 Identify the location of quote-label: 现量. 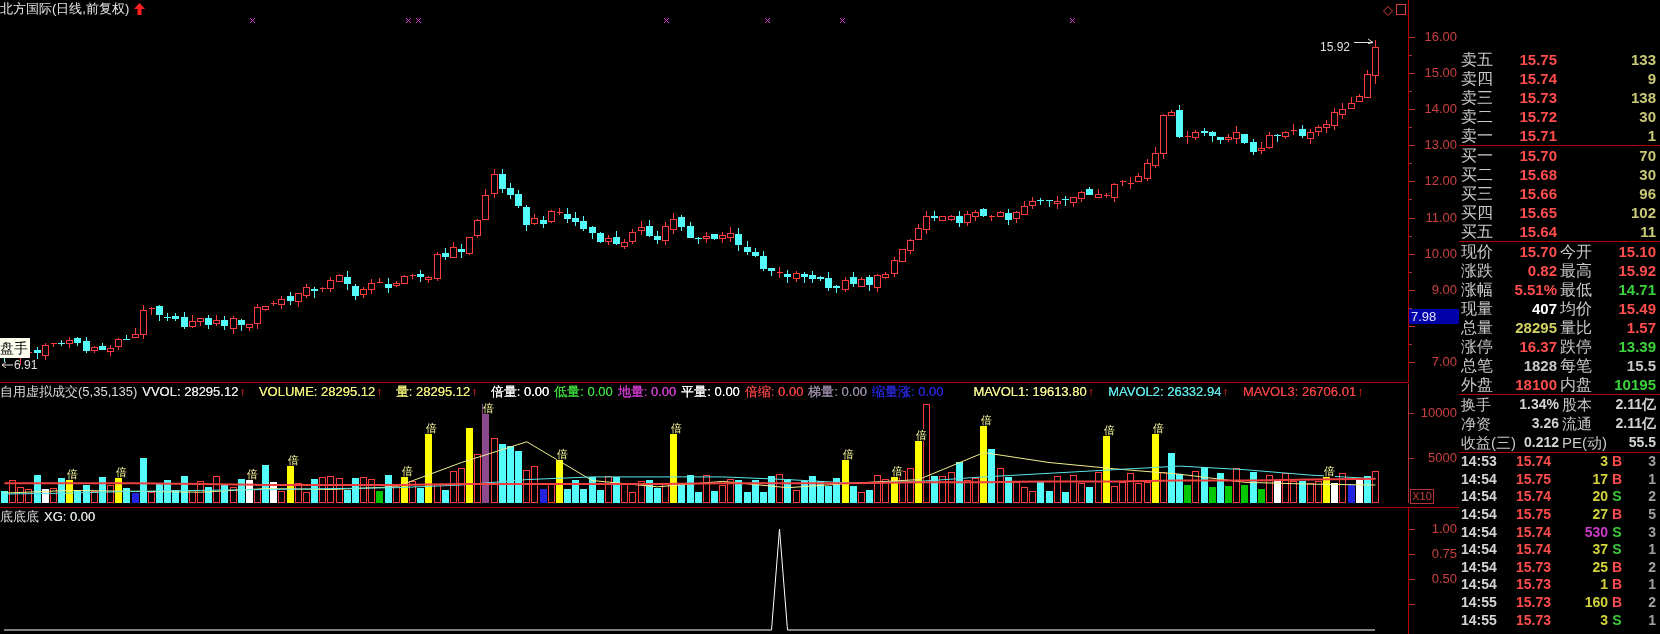
(1477, 308).